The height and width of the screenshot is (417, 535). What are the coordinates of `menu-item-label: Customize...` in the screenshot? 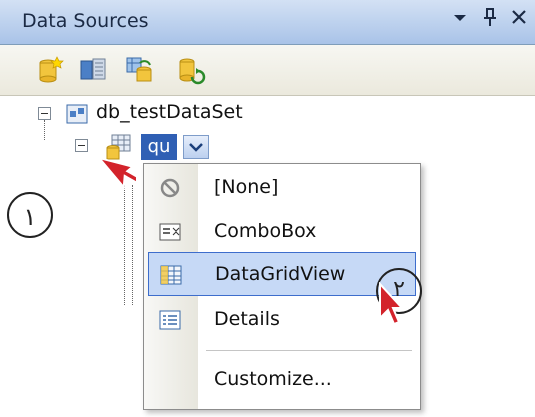 It's located at (273, 379).